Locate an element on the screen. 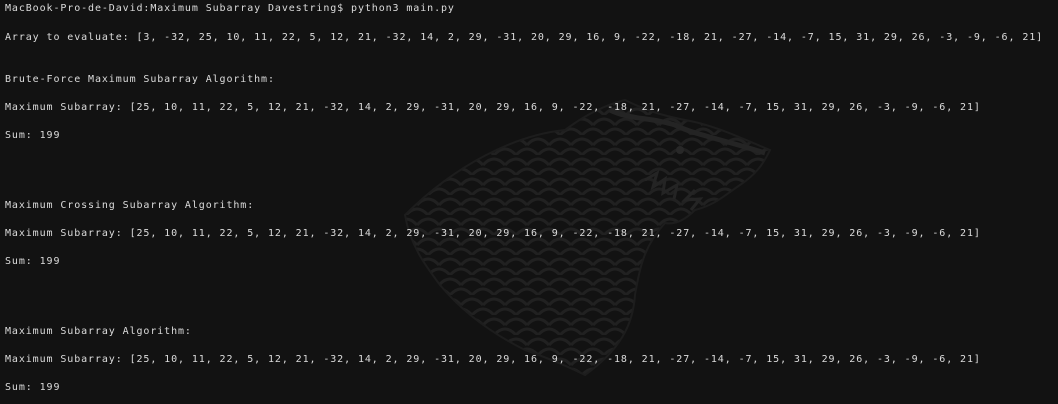 The height and width of the screenshot is (404, 1058). section-heading: Maximum Subarray Algorithm: is located at coordinates (98, 331).